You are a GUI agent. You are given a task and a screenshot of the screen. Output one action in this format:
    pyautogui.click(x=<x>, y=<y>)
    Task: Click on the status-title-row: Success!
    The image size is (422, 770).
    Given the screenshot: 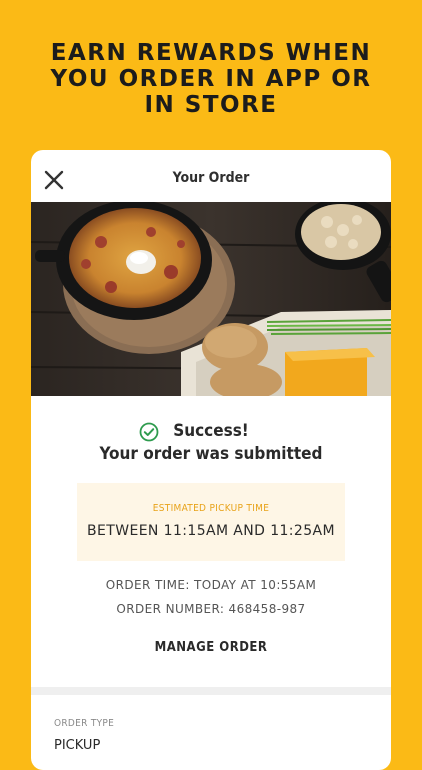 What is the action you would take?
    pyautogui.click(x=211, y=431)
    